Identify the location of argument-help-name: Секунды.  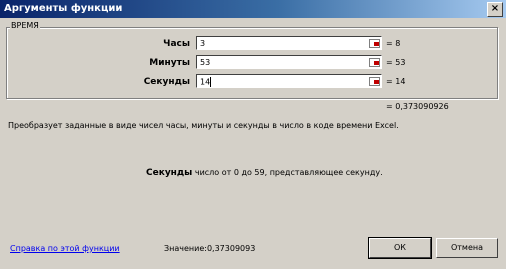
(169, 173).